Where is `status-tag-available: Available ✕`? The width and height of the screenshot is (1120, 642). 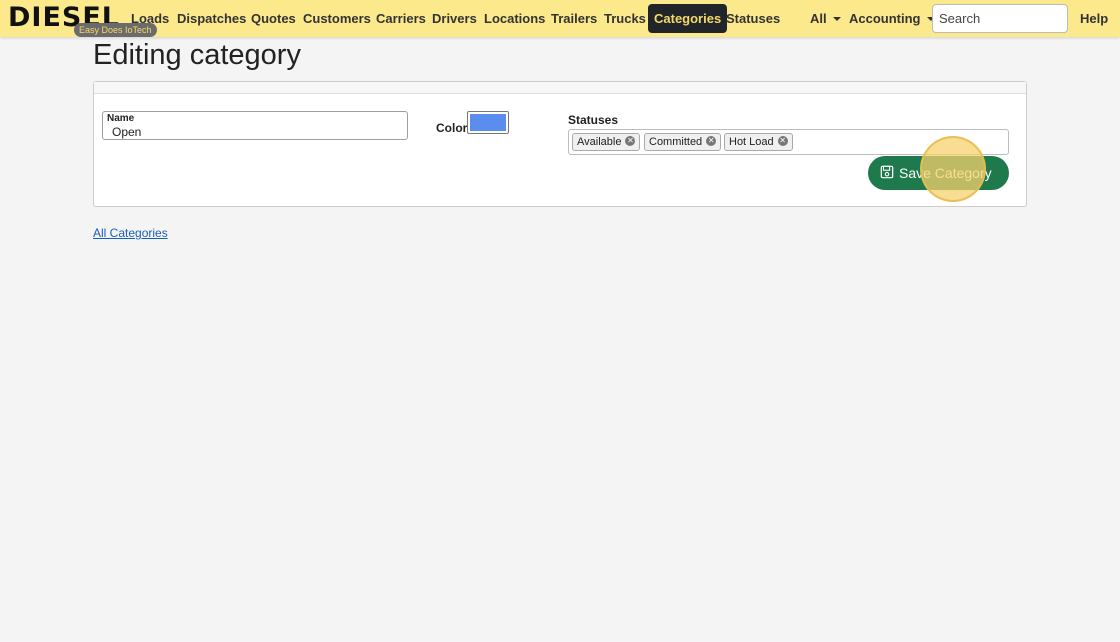
status-tag-available: Available ✕ is located at coordinates (606, 142).